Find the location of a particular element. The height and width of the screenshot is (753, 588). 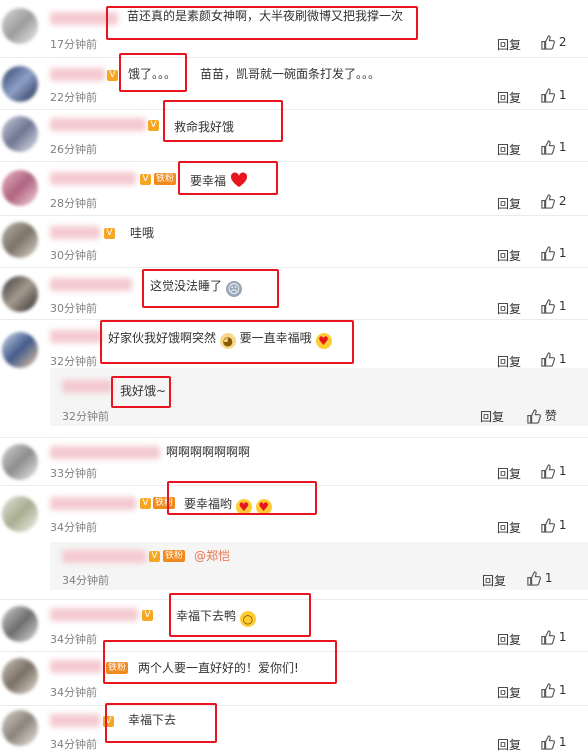

sub-reply-text: @郑恺 is located at coordinates (212, 556).